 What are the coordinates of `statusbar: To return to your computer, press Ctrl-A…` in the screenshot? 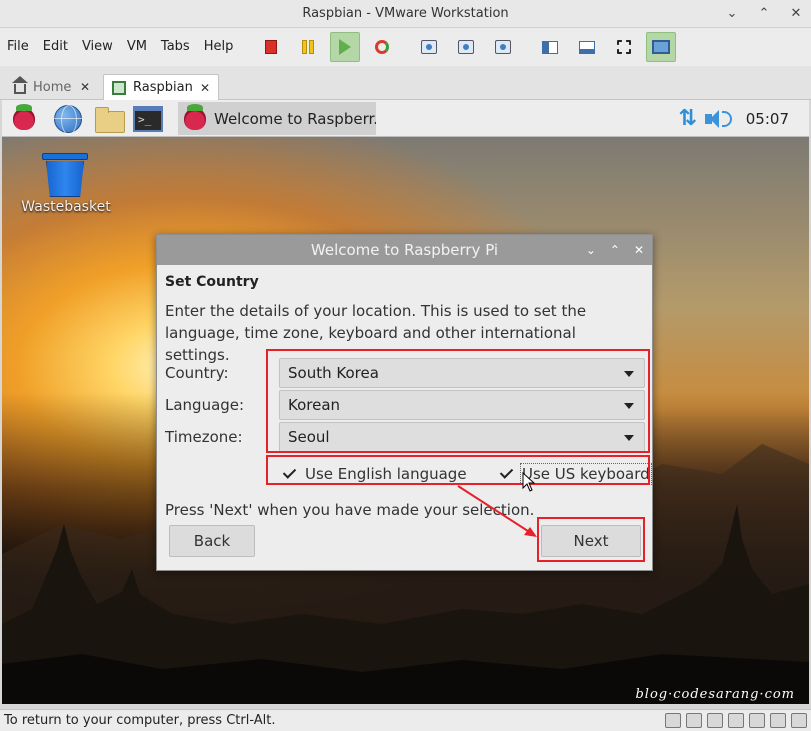 It's located at (405, 720).